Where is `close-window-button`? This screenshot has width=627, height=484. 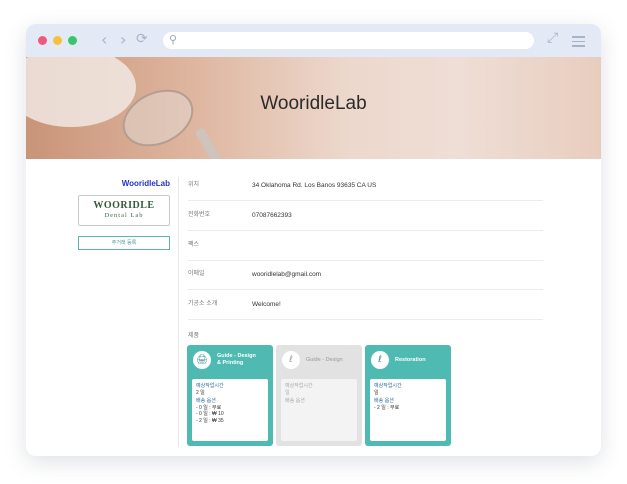
close-window-button is located at coordinates (42, 40).